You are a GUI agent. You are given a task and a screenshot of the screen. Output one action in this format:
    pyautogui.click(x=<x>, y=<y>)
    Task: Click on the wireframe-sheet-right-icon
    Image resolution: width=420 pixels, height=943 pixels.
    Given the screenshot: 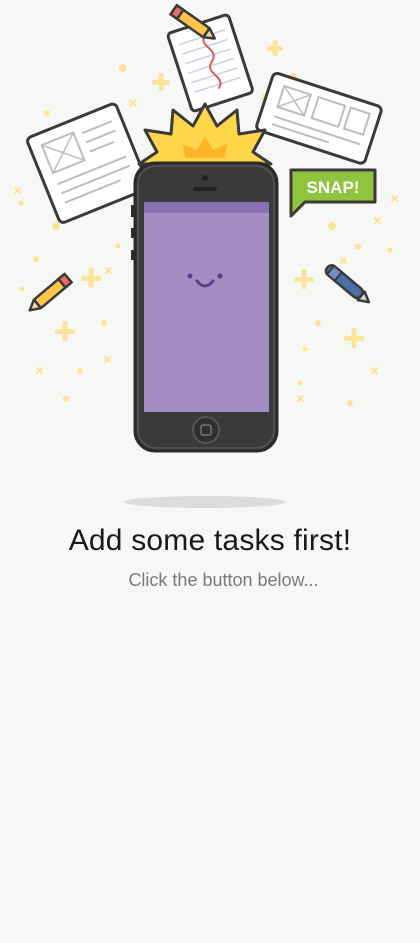 What is the action you would take?
    pyautogui.click(x=319, y=118)
    